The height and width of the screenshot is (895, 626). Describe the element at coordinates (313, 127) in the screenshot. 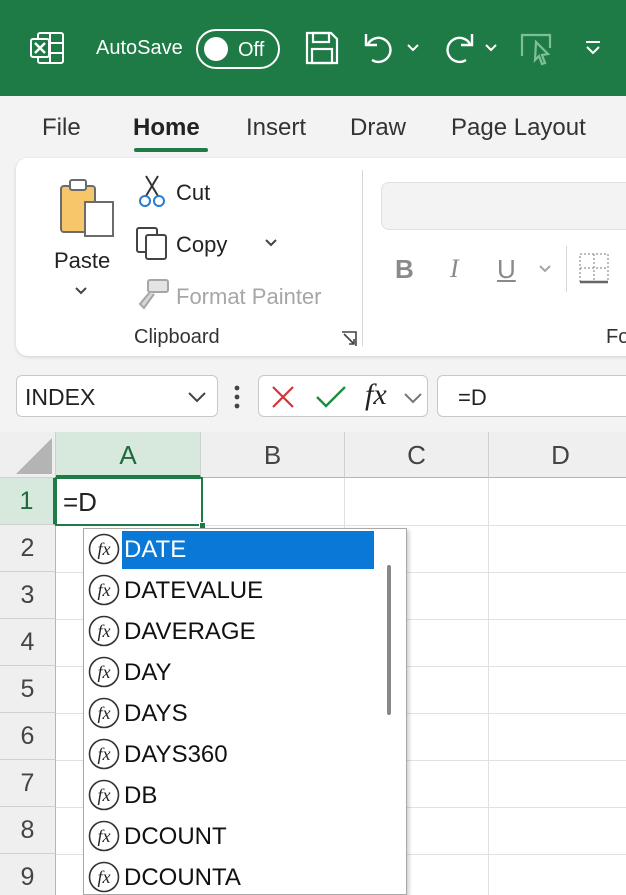

I see `ribbon-tabs: File Home Insert Draw Page Layout` at that location.